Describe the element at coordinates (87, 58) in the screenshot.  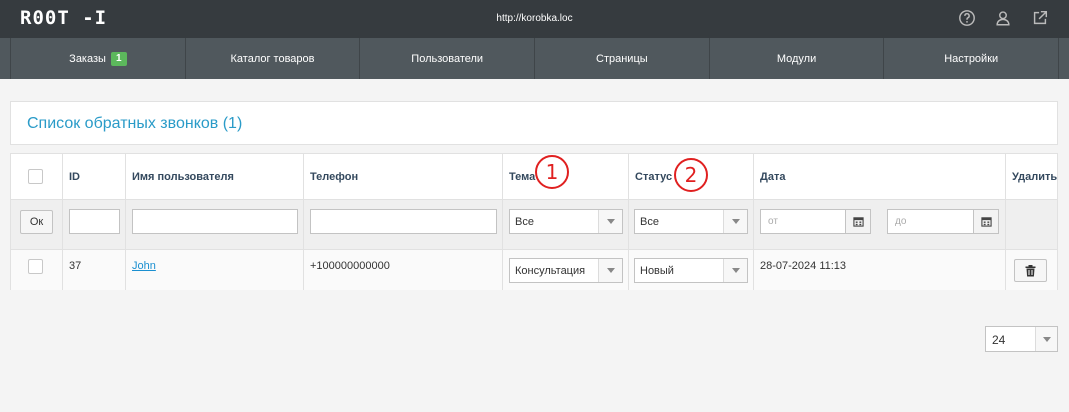
I see `nav-item-label: Заказы` at that location.